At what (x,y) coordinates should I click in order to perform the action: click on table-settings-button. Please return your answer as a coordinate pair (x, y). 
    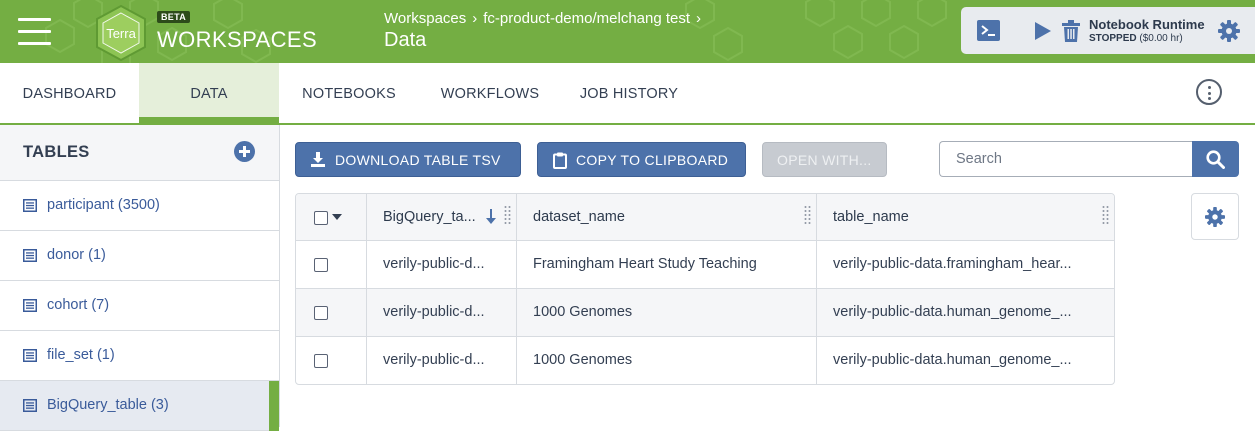
    Looking at the image, I should click on (1215, 216).